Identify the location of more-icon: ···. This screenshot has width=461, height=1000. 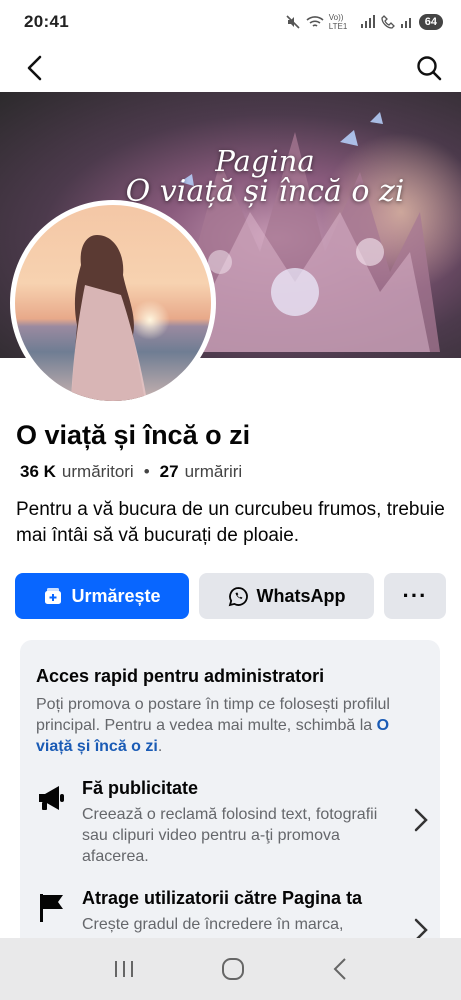
(415, 595).